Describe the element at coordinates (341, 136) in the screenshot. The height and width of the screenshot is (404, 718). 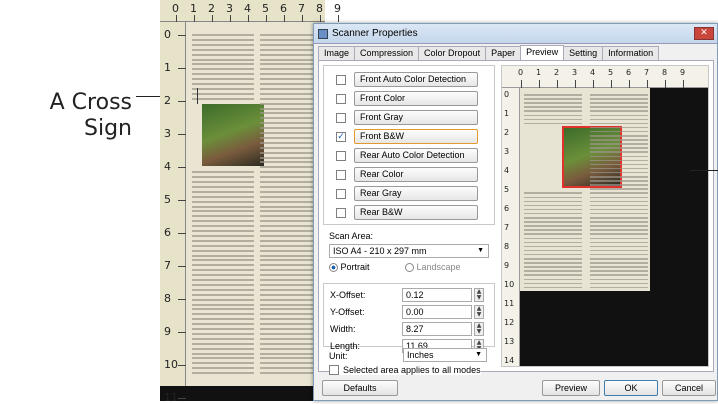
I see `mode-checkbox: ✓` at that location.